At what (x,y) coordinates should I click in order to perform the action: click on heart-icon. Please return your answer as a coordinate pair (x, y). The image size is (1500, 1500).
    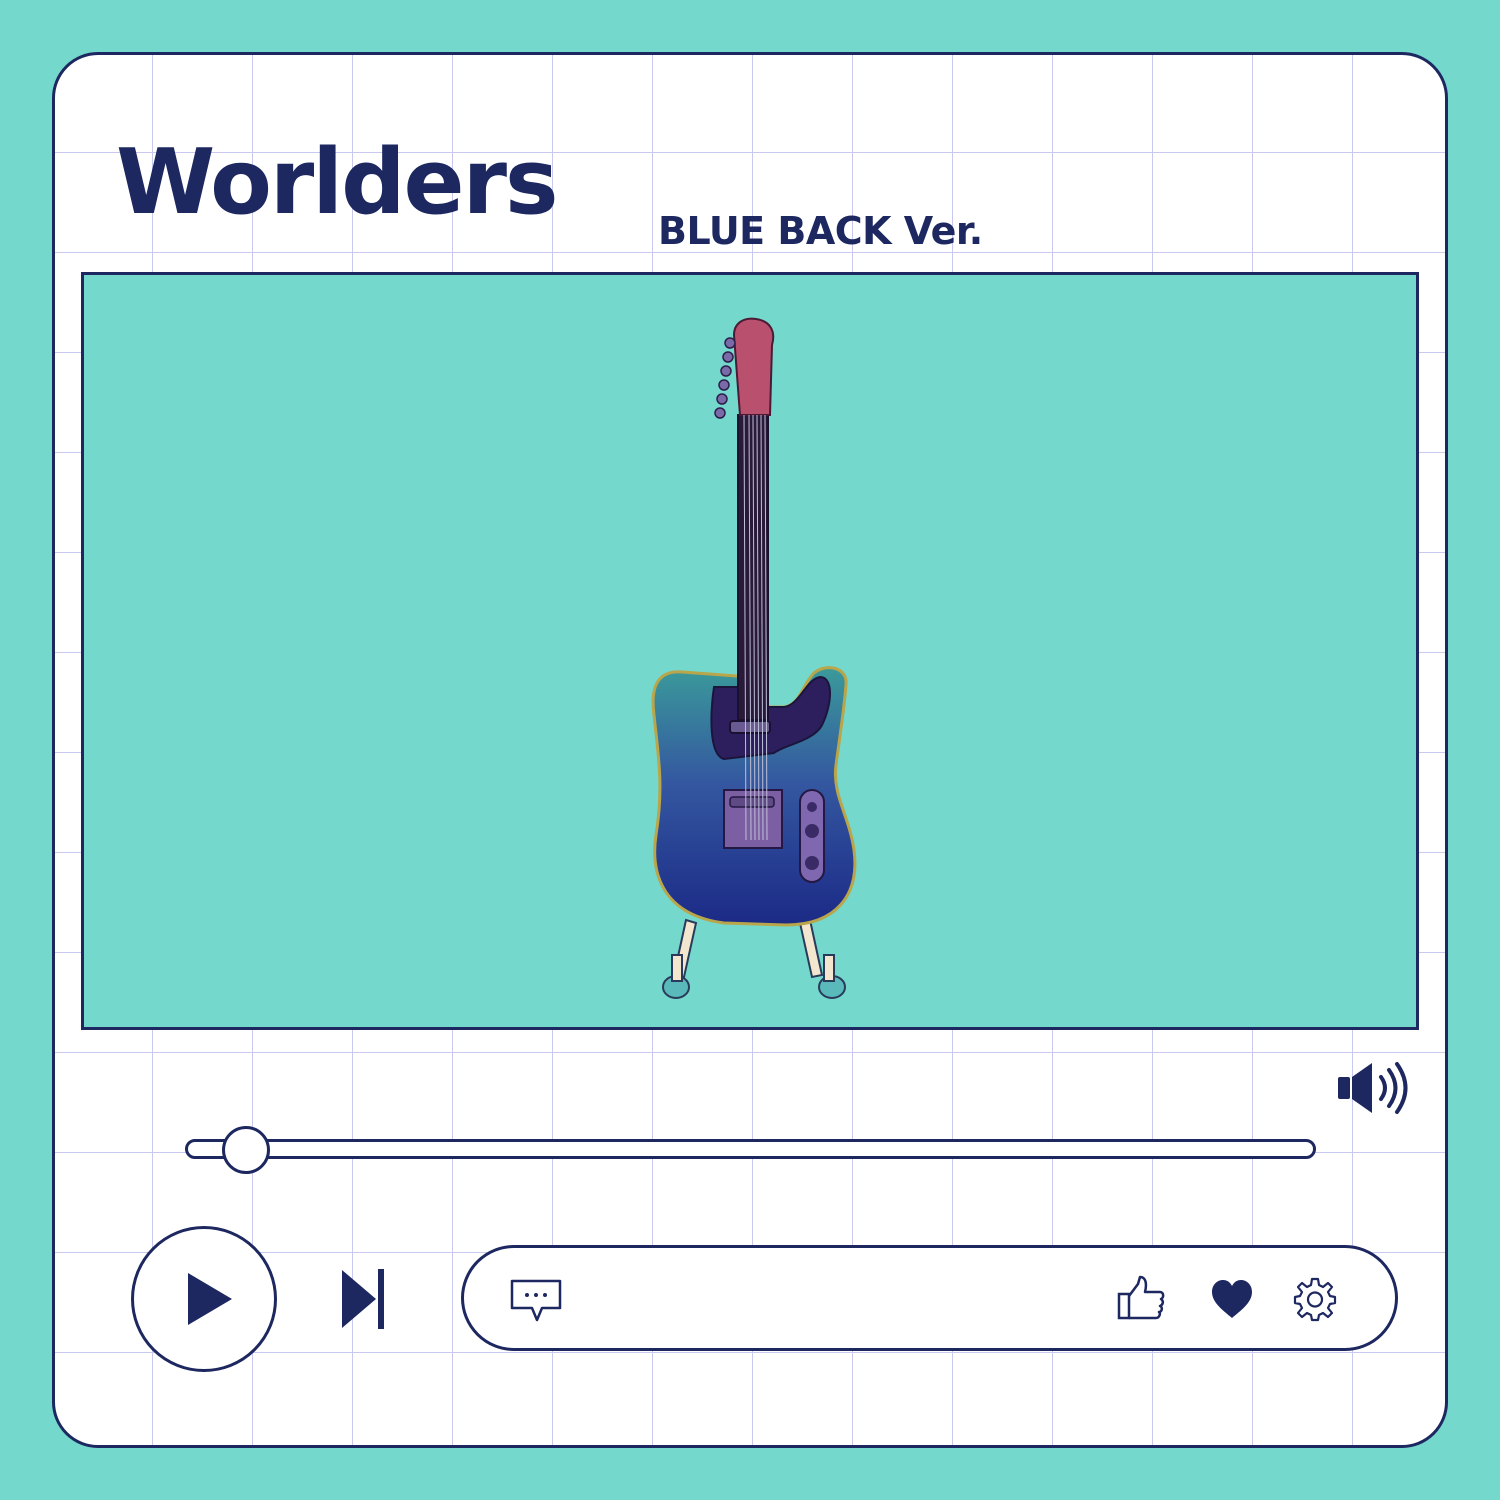
    Looking at the image, I should click on (1232, 1300).